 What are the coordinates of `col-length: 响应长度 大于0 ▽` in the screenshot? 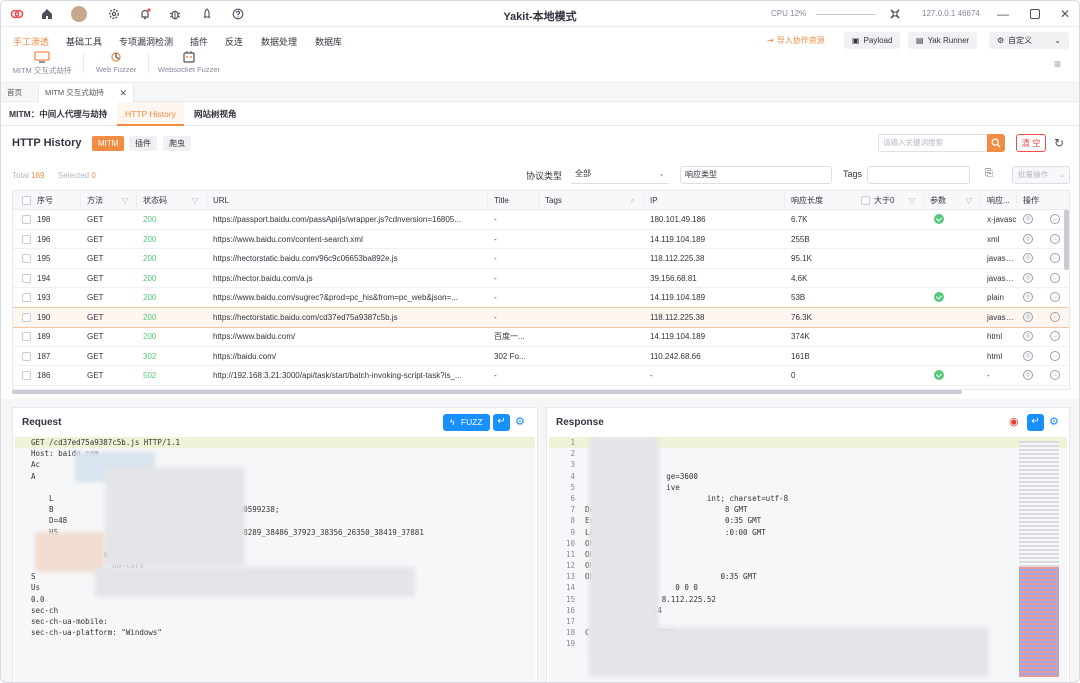 It's located at (854, 200).